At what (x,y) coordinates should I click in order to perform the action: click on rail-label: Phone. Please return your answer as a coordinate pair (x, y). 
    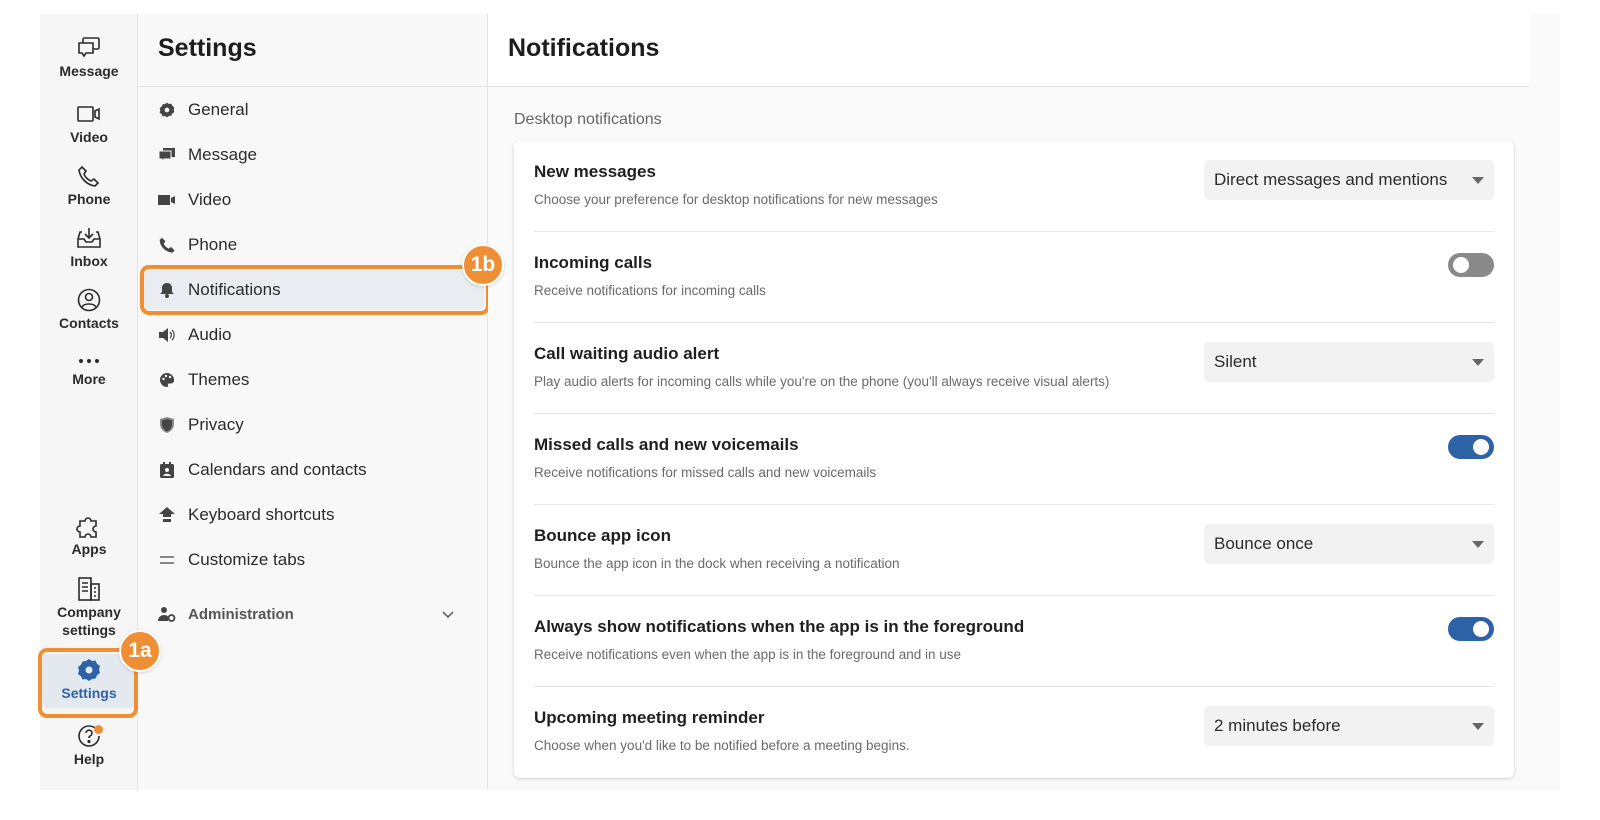
    Looking at the image, I should click on (89, 199).